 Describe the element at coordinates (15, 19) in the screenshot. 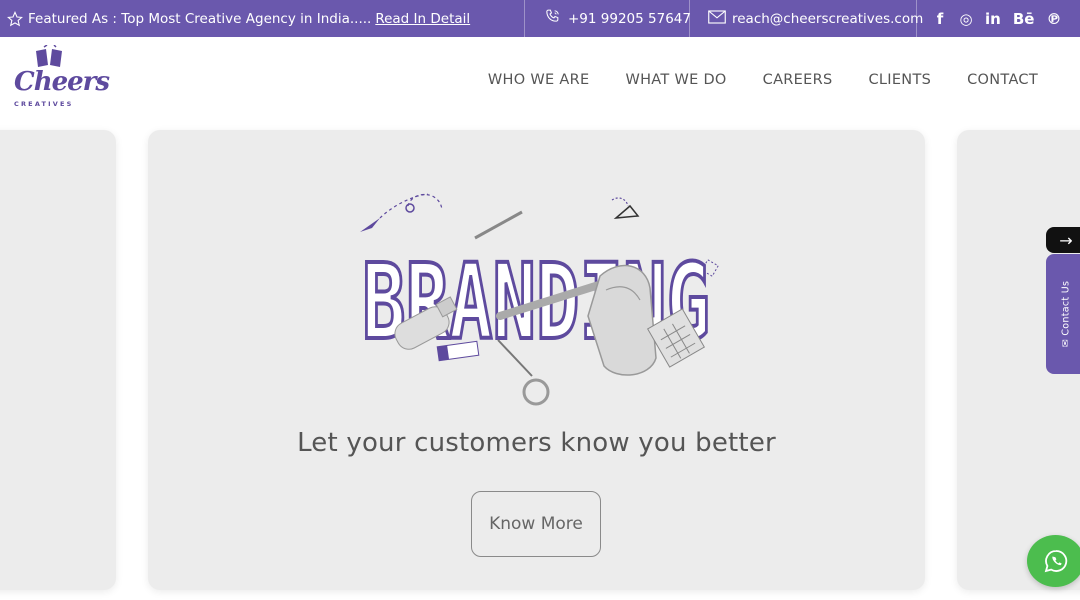

I see `star-icon` at that location.